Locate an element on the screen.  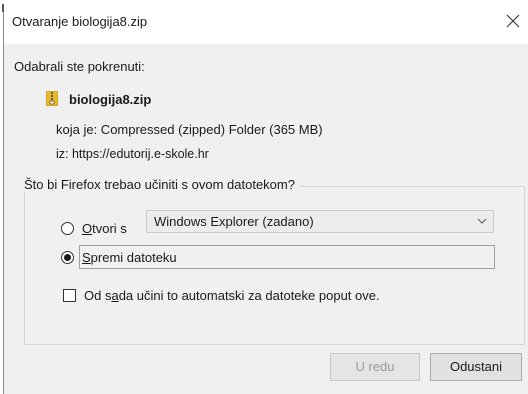
open-with-app-value: Windows Explorer (zadano) is located at coordinates (234, 221).